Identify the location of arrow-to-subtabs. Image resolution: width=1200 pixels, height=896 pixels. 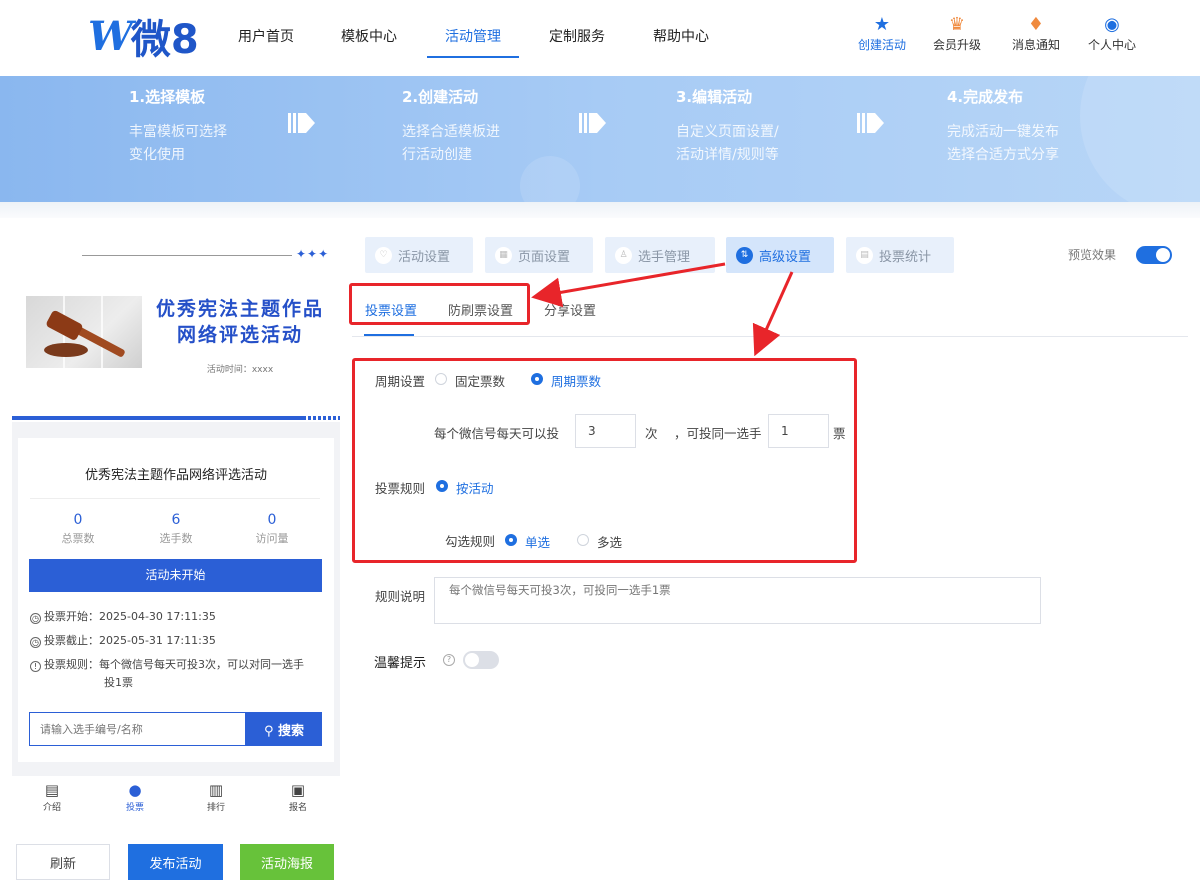
(628, 285).